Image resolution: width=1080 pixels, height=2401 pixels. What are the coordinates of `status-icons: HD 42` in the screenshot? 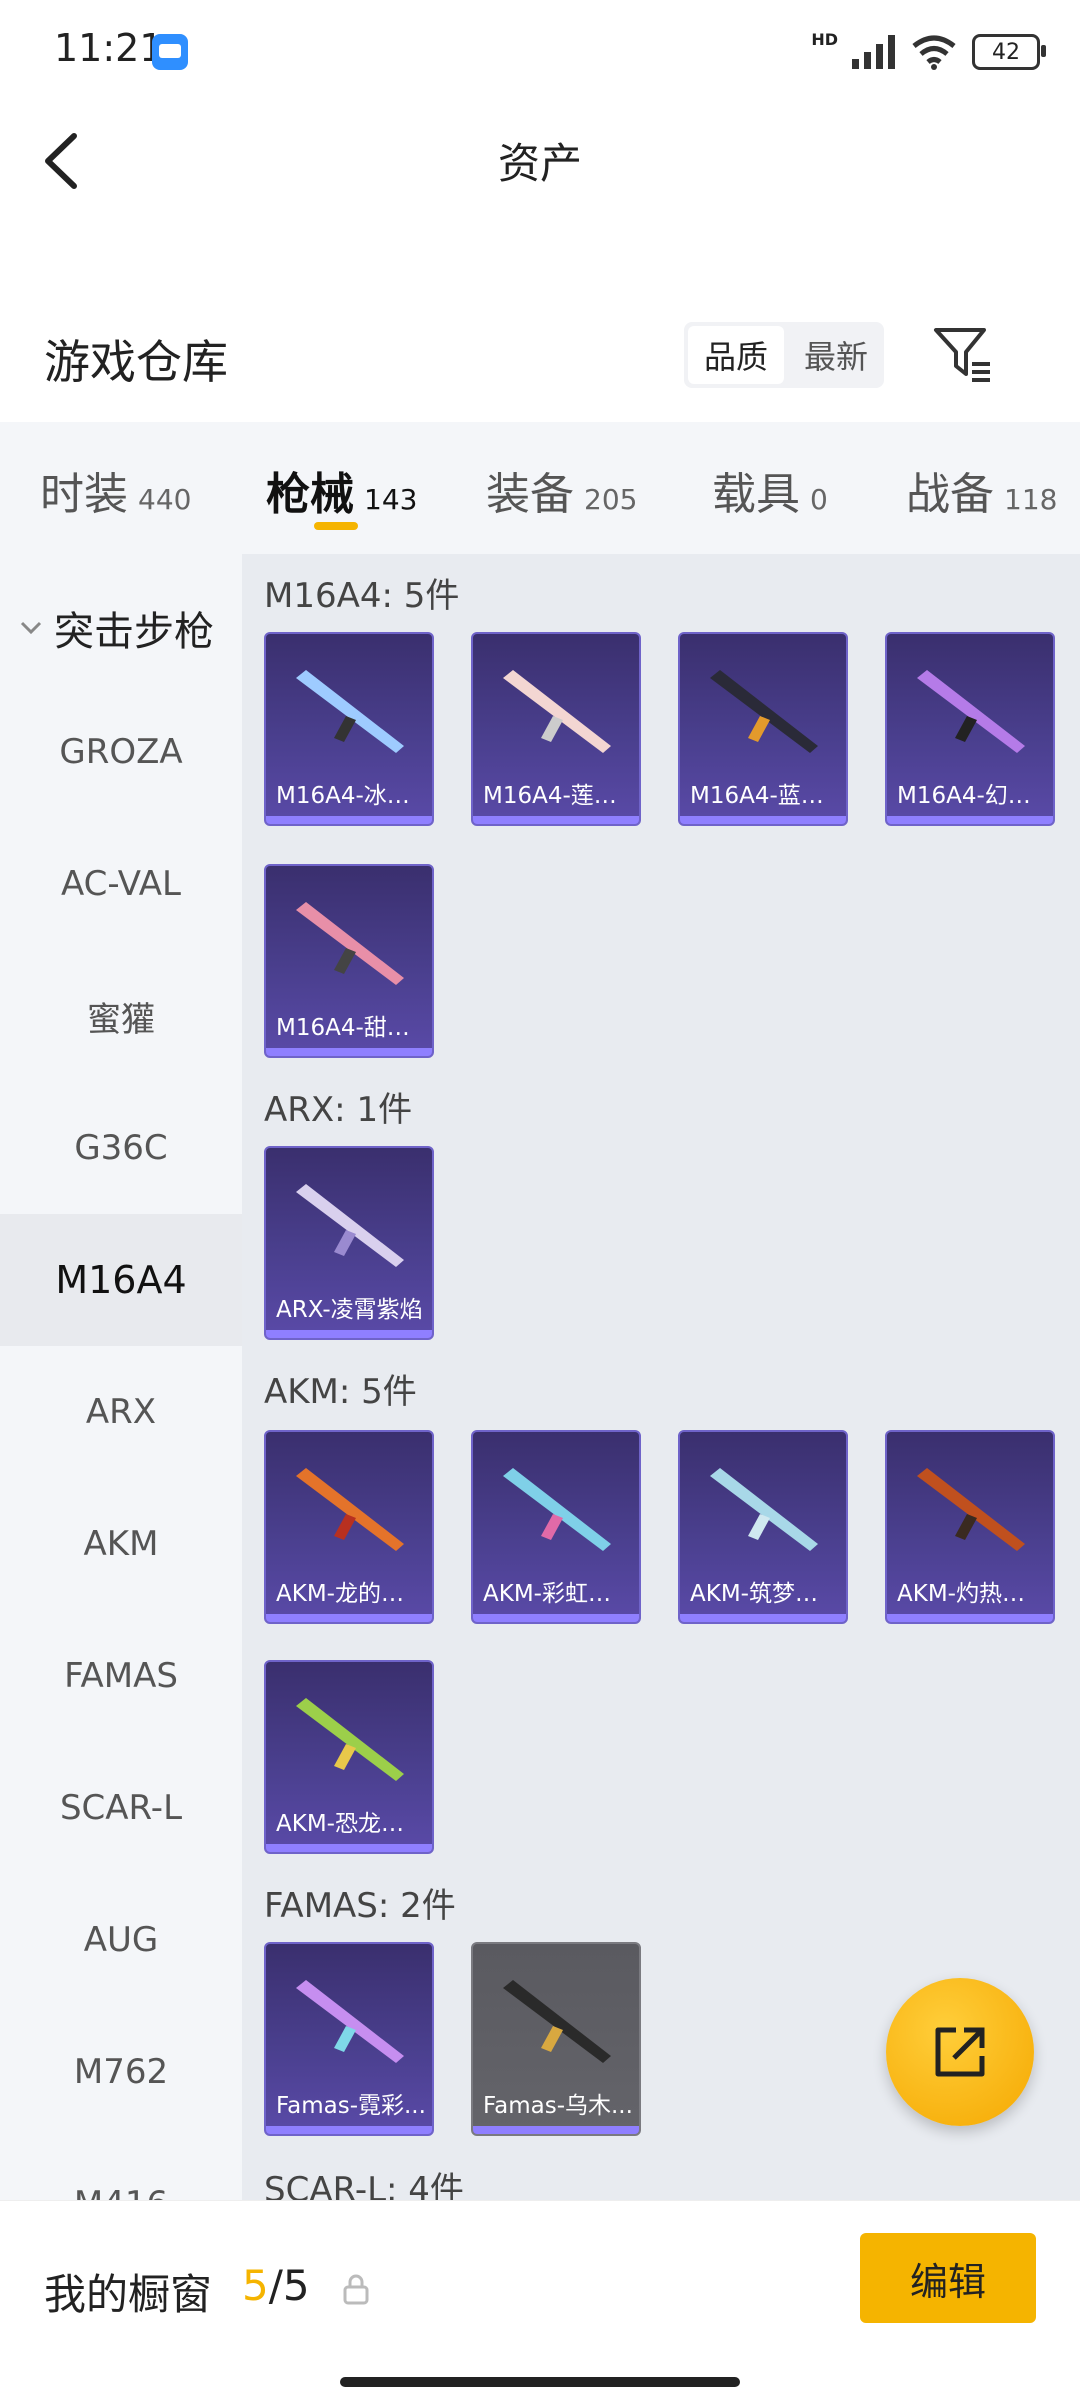 It's located at (928, 52).